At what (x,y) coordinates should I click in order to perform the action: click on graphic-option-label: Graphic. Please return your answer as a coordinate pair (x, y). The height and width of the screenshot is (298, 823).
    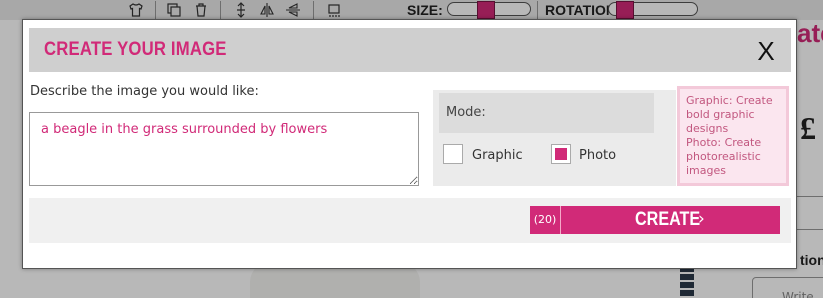
    Looking at the image, I should click on (497, 155).